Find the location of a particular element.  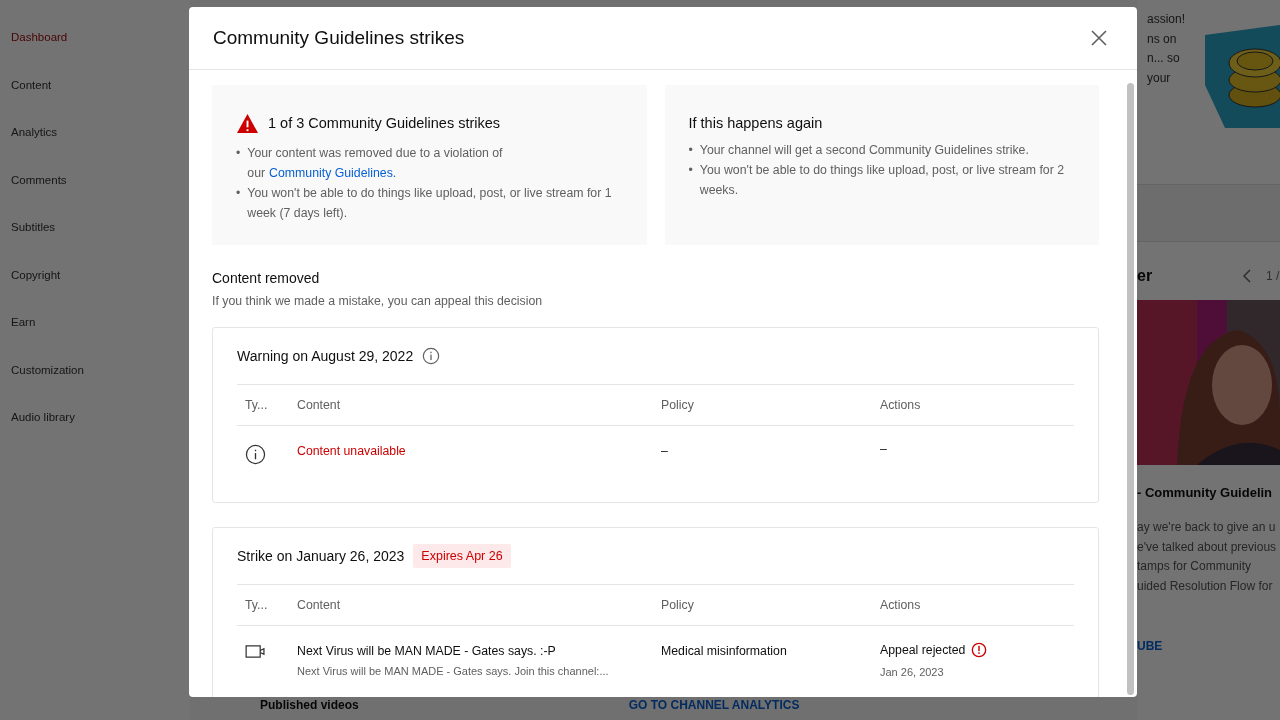

action-date: Jan 26, 2023 is located at coordinates (912, 672).